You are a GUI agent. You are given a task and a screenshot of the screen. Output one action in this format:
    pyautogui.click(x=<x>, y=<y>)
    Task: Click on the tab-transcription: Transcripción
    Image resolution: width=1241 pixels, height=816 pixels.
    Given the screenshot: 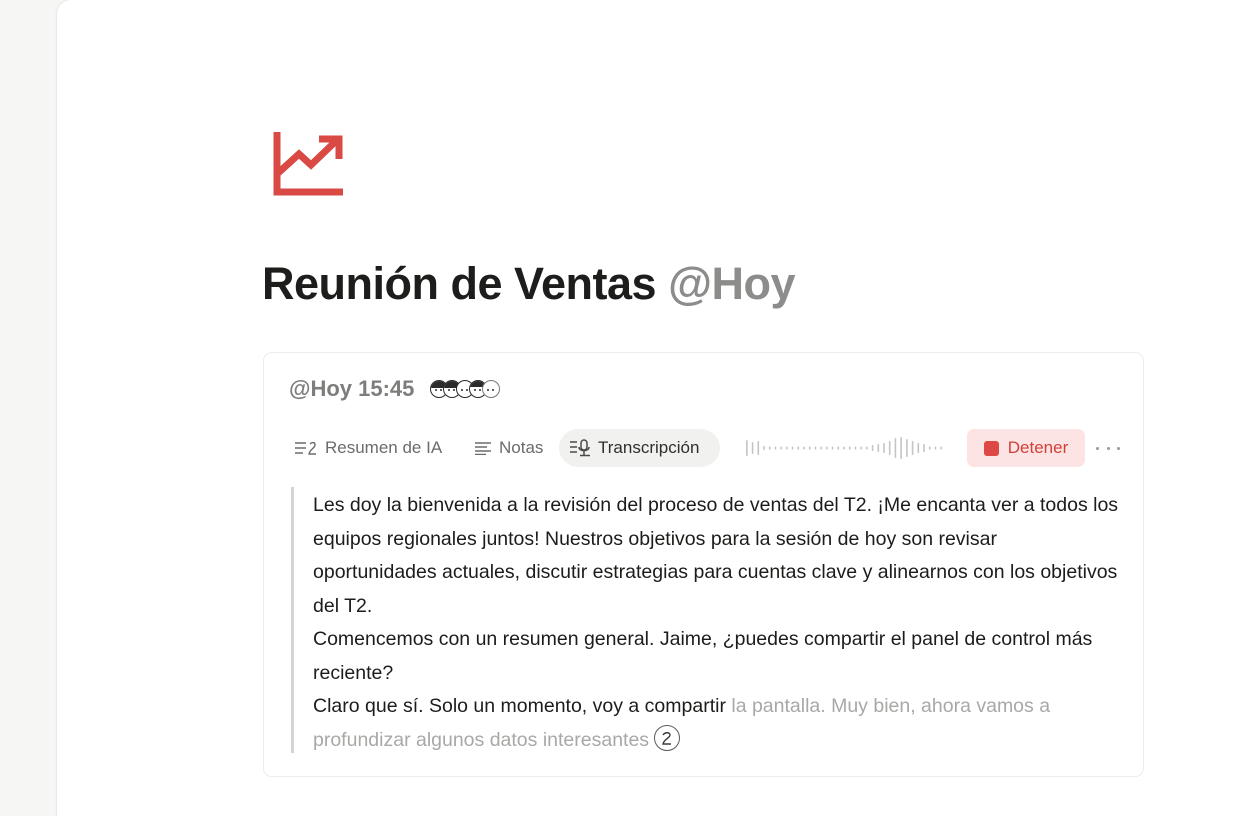 What is the action you would take?
    pyautogui.click(x=639, y=448)
    